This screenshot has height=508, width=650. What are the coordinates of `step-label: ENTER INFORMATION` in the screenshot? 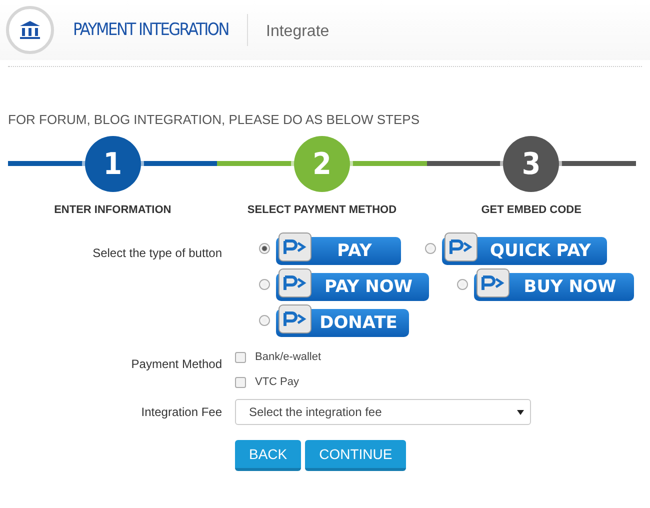 It's located at (113, 210).